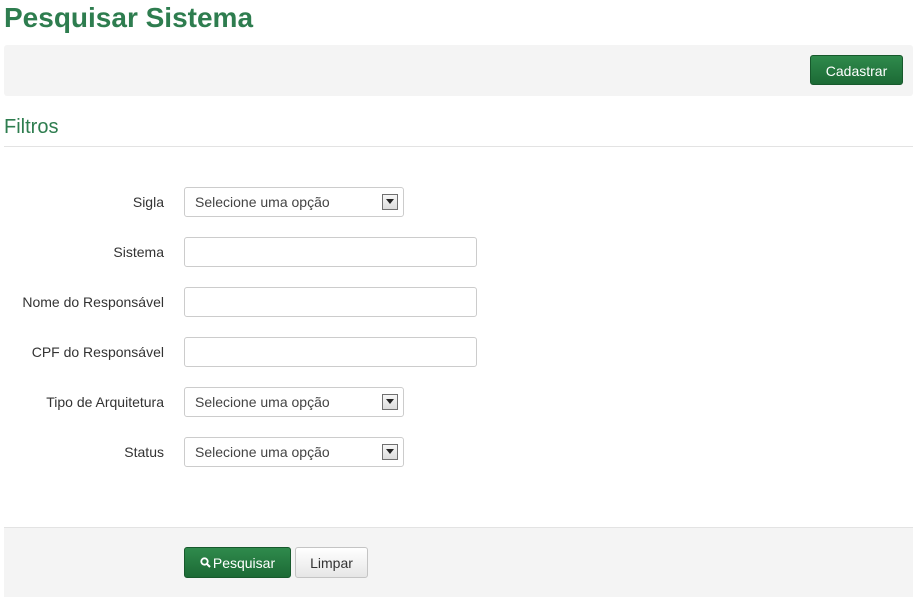 The width and height of the screenshot is (915, 597). What do you see at coordinates (457, 202) in the screenshot?
I see `form-row-sigla: Sigla Selecione uma opção` at bounding box center [457, 202].